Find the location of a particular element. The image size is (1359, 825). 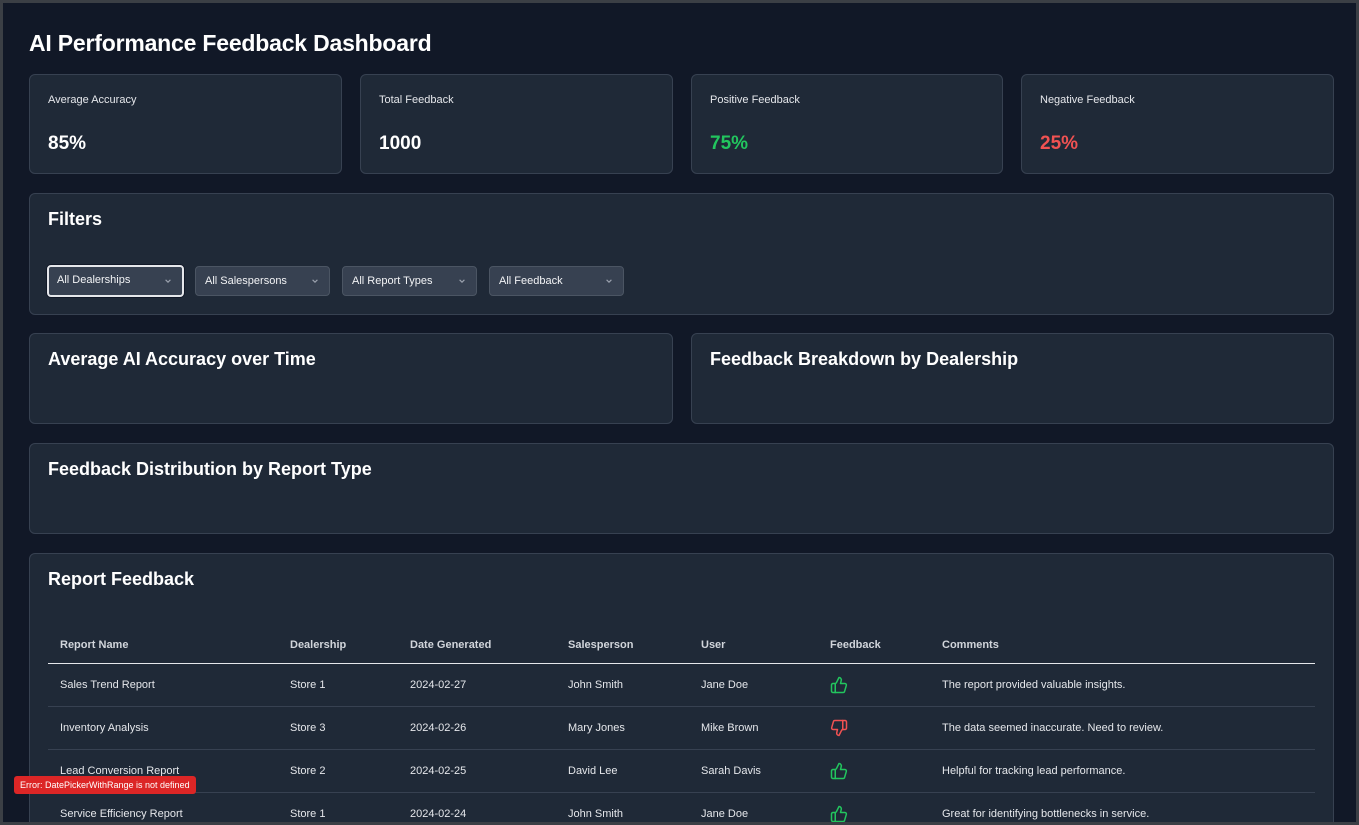

dealership-select: All Dealerships is located at coordinates (115, 281).